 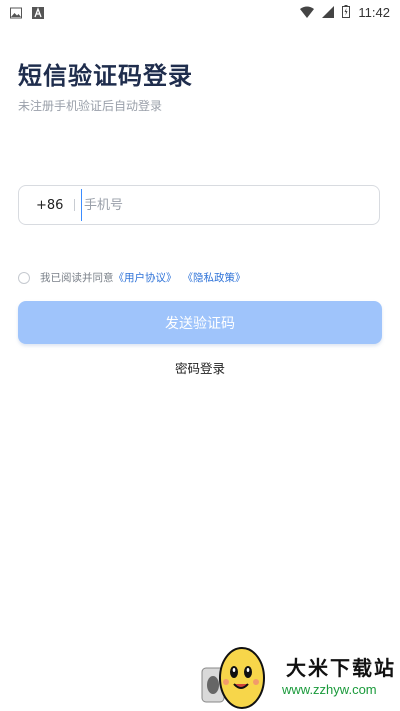 What do you see at coordinates (200, 322) in the screenshot?
I see `send-code-button: 发送验证码` at bounding box center [200, 322].